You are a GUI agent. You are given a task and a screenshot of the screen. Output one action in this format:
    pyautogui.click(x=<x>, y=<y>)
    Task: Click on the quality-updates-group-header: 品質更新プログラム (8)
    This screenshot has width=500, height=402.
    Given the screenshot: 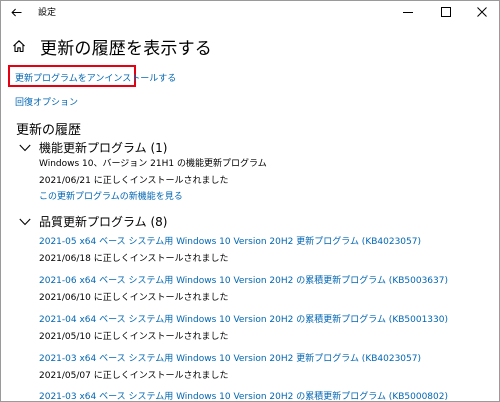 What is the action you would take?
    pyautogui.click(x=93, y=221)
    